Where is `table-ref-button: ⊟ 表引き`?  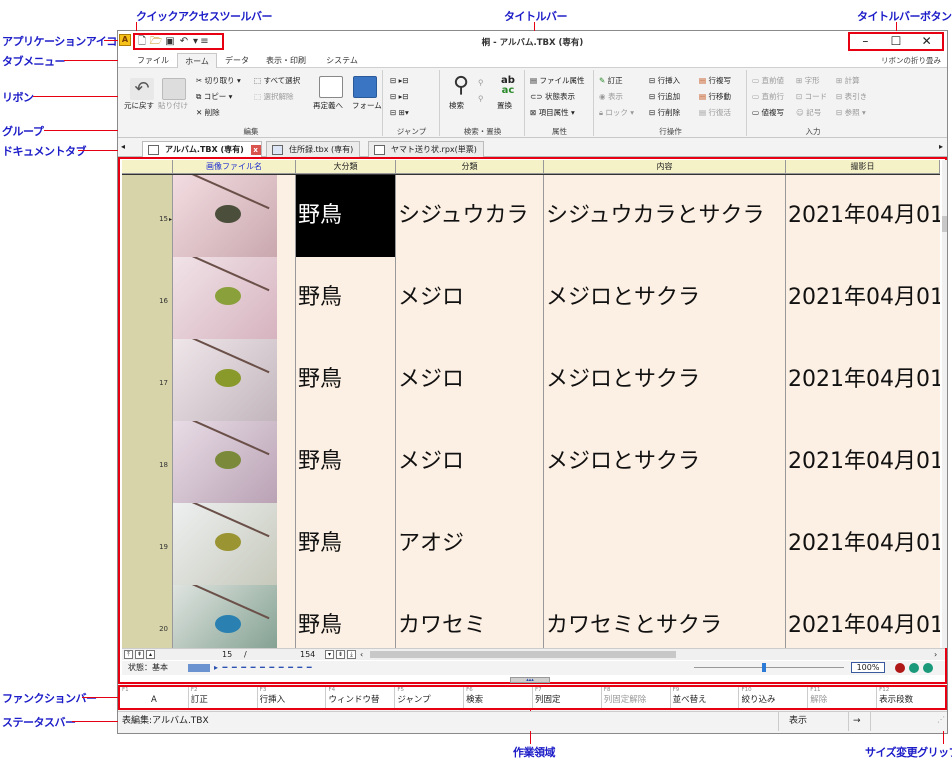
table-ref-button: ⊟ 表引き is located at coordinates (851, 97).